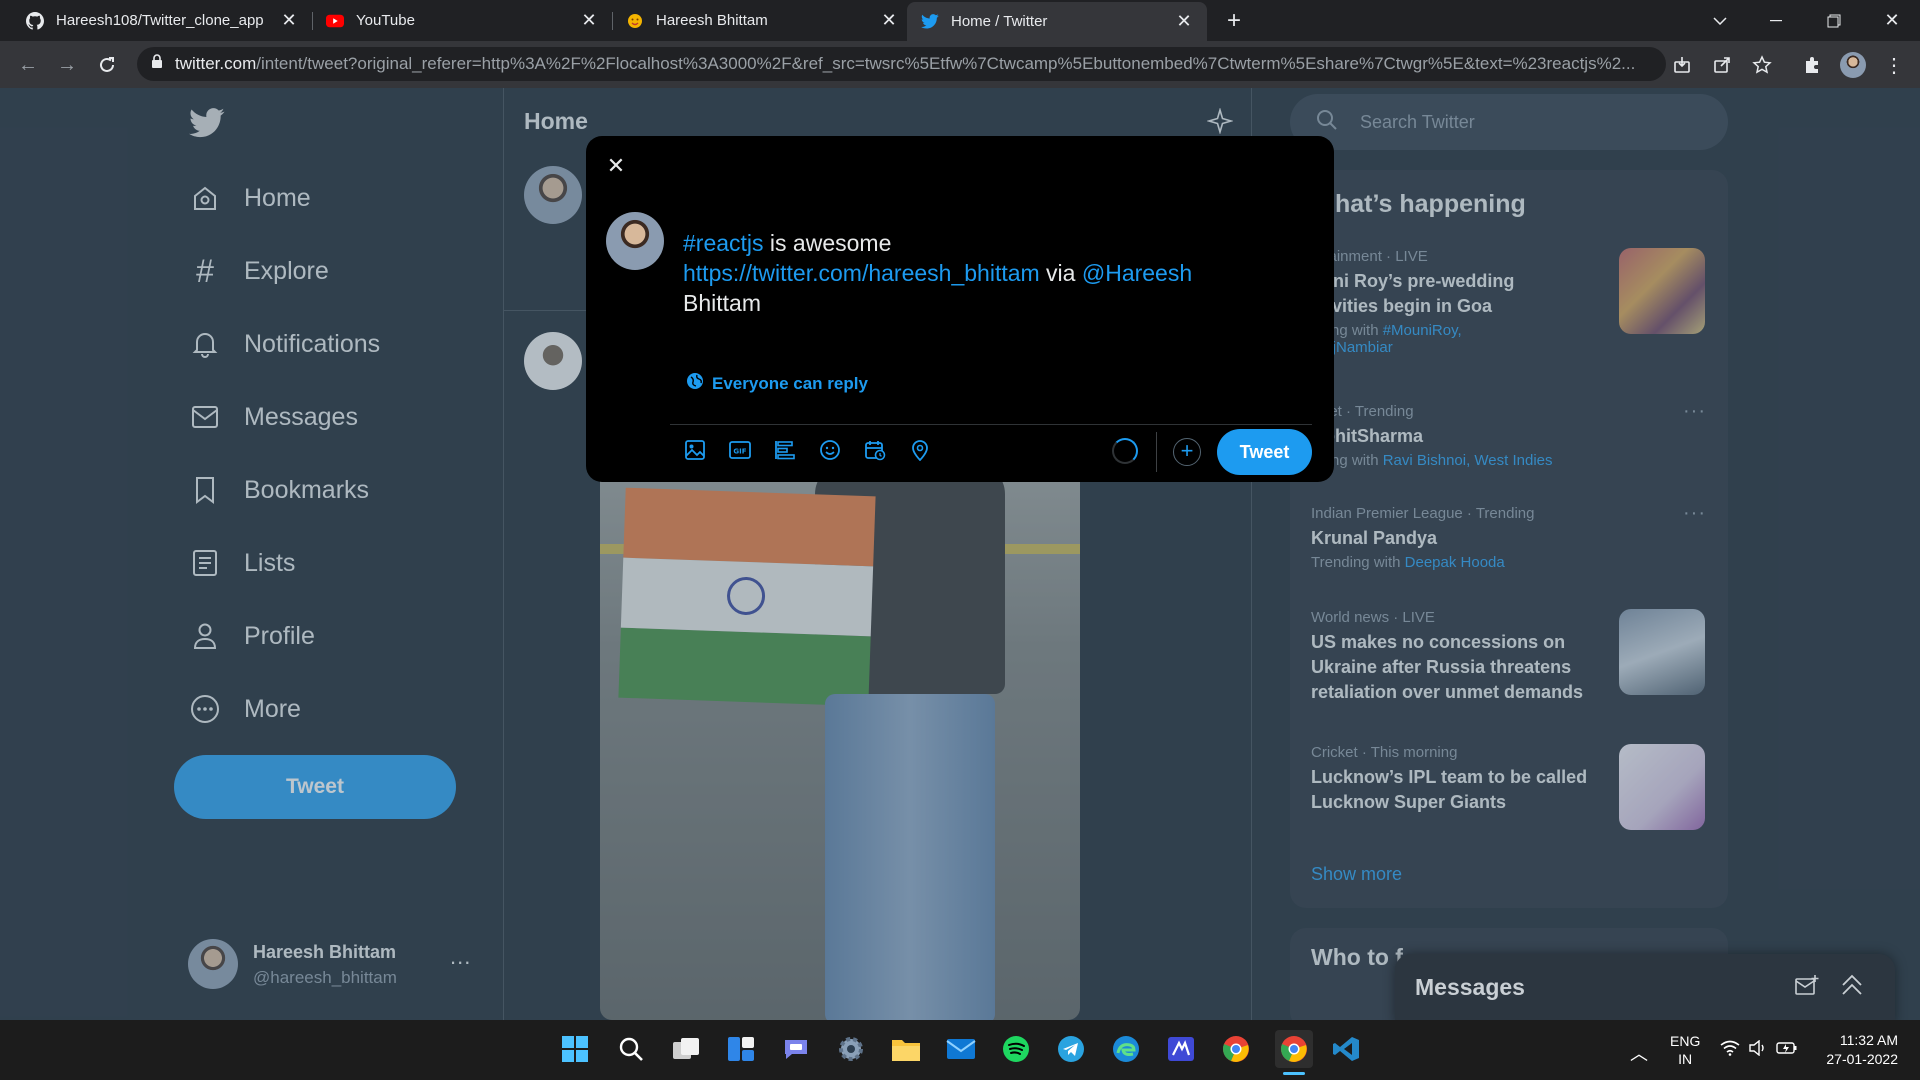 This screenshot has height=1080, width=1920. Describe the element at coordinates (335, 21) in the screenshot. I see `youtube-icon` at that location.